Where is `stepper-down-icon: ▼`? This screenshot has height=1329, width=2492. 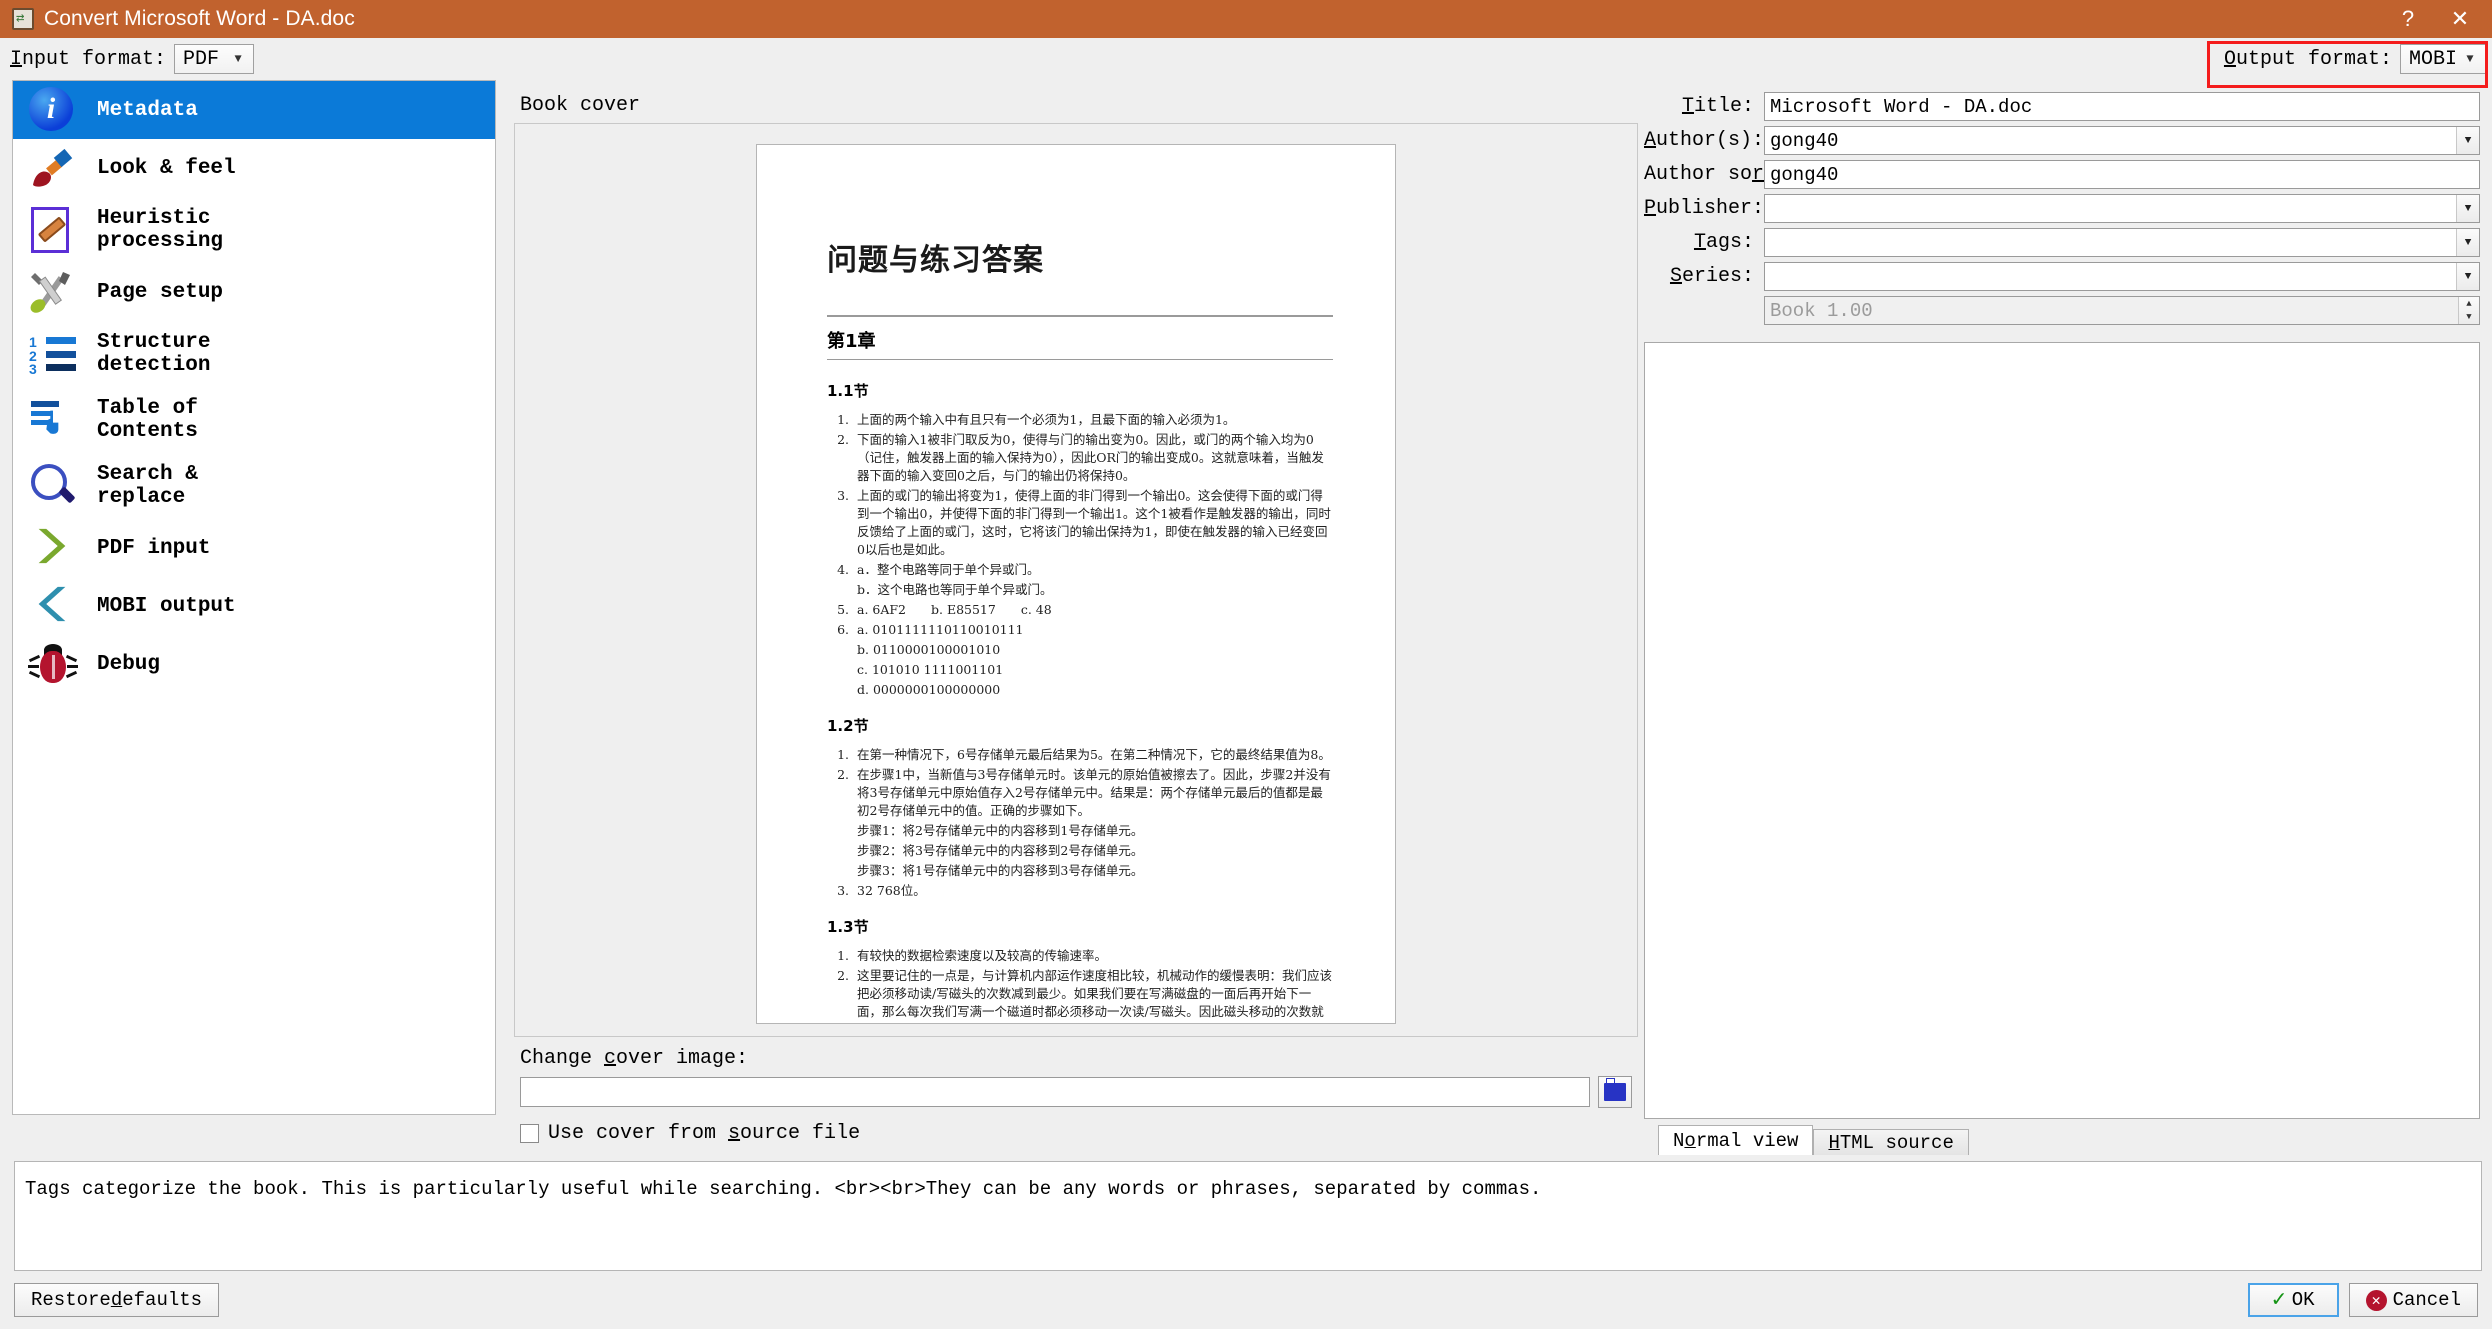
stepper-down-icon: ▼ is located at coordinates (2469, 318).